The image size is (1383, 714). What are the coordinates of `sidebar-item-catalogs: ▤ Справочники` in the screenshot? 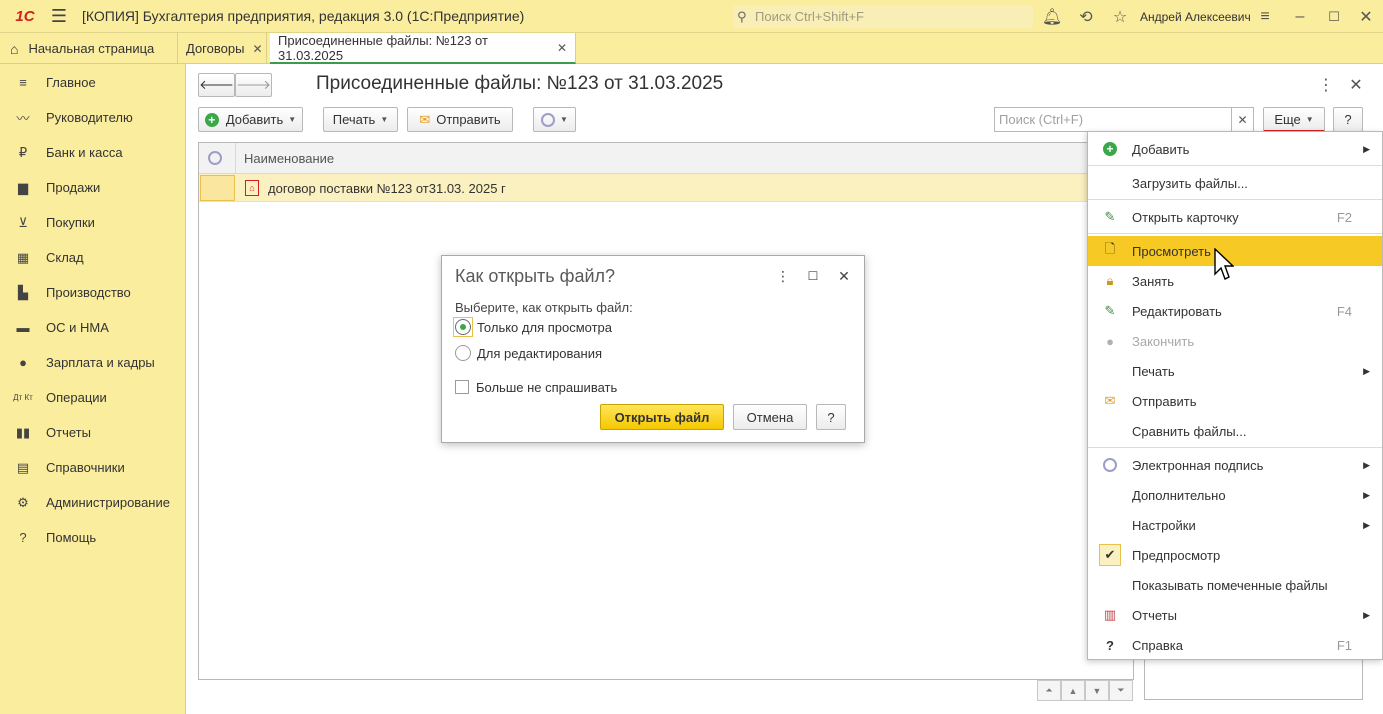 It's located at (93, 467).